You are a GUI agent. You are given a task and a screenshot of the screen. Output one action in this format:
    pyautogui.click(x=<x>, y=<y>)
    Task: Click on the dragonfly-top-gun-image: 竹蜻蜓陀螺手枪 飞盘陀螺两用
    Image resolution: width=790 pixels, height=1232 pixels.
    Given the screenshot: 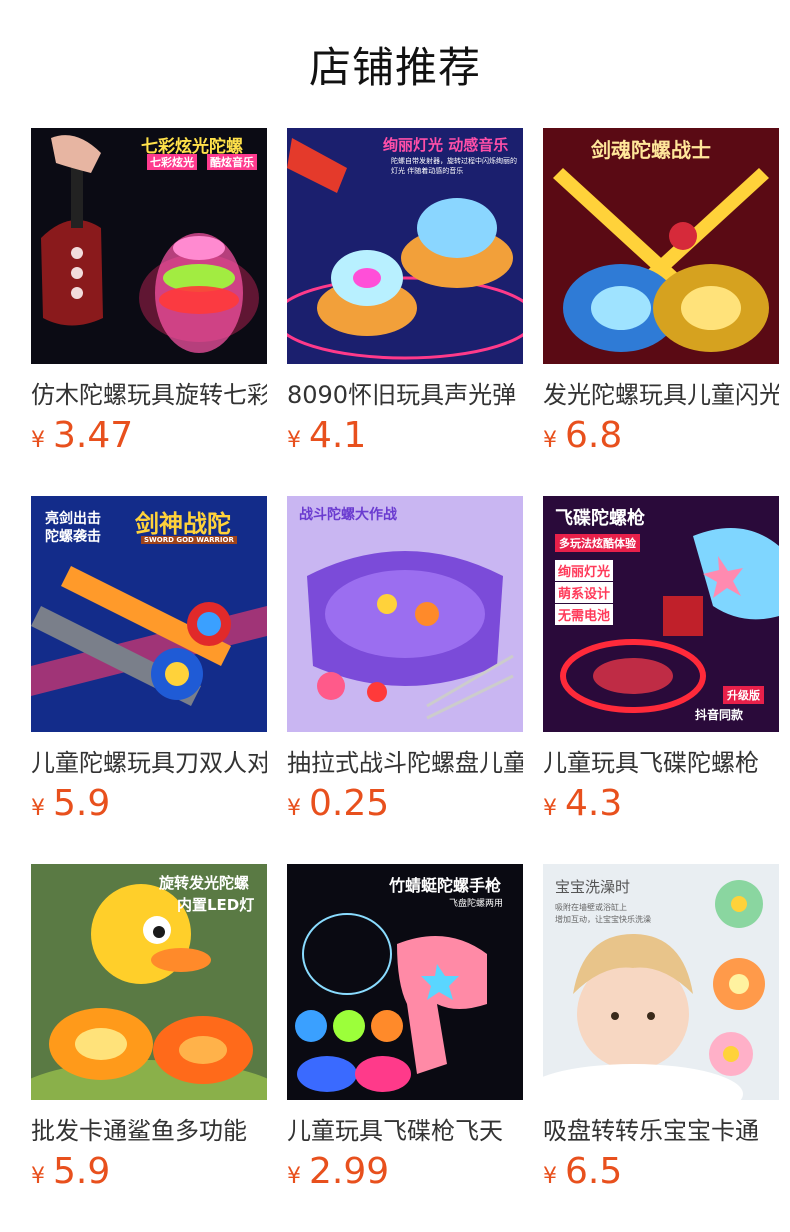 What is the action you would take?
    pyautogui.click(x=405, y=982)
    